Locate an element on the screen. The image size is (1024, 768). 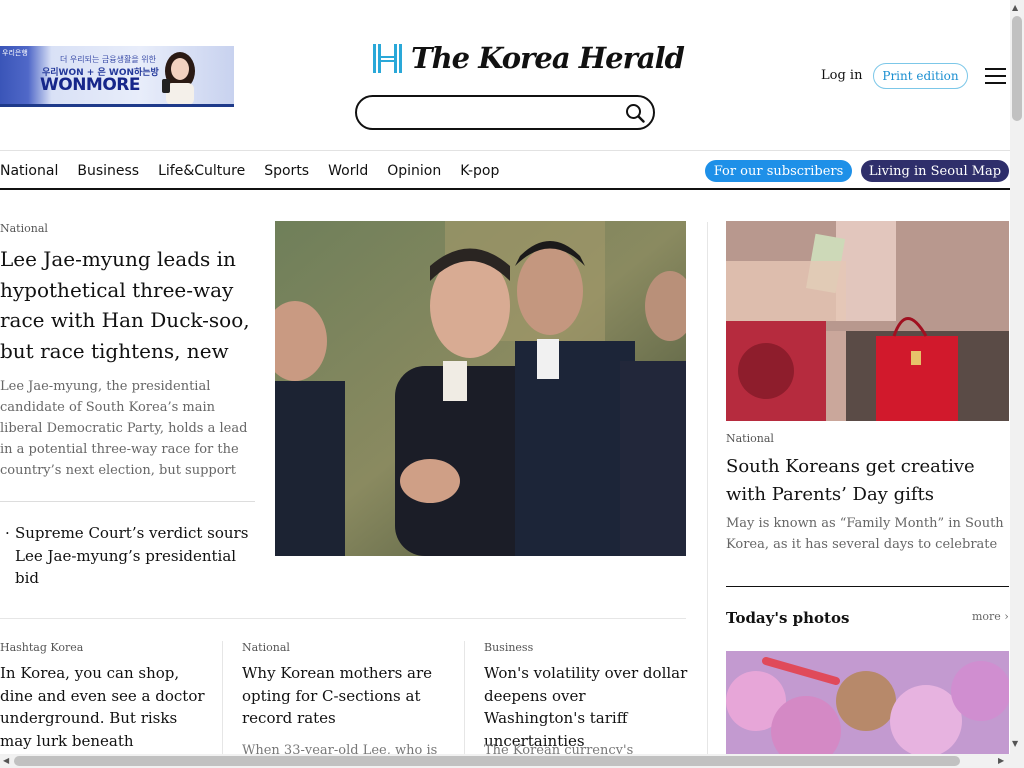
scroll-left-icon: ◀ is located at coordinates (6, 760).